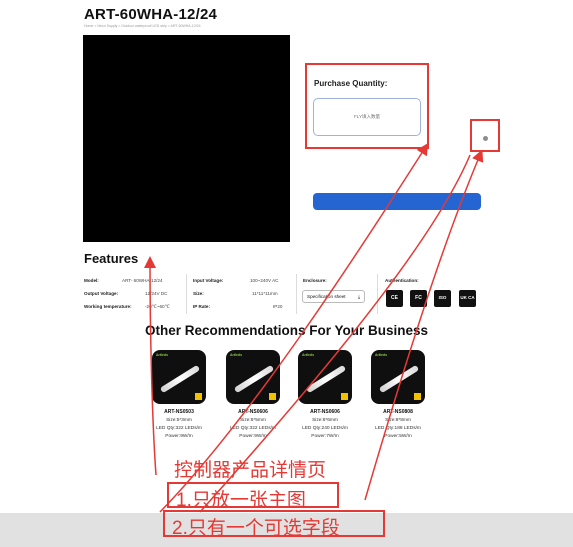 The width and height of the screenshot is (573, 547). What do you see at coordinates (151, 14) in the screenshot?
I see `product-title: ART-60WHA-12/24` at bounding box center [151, 14].